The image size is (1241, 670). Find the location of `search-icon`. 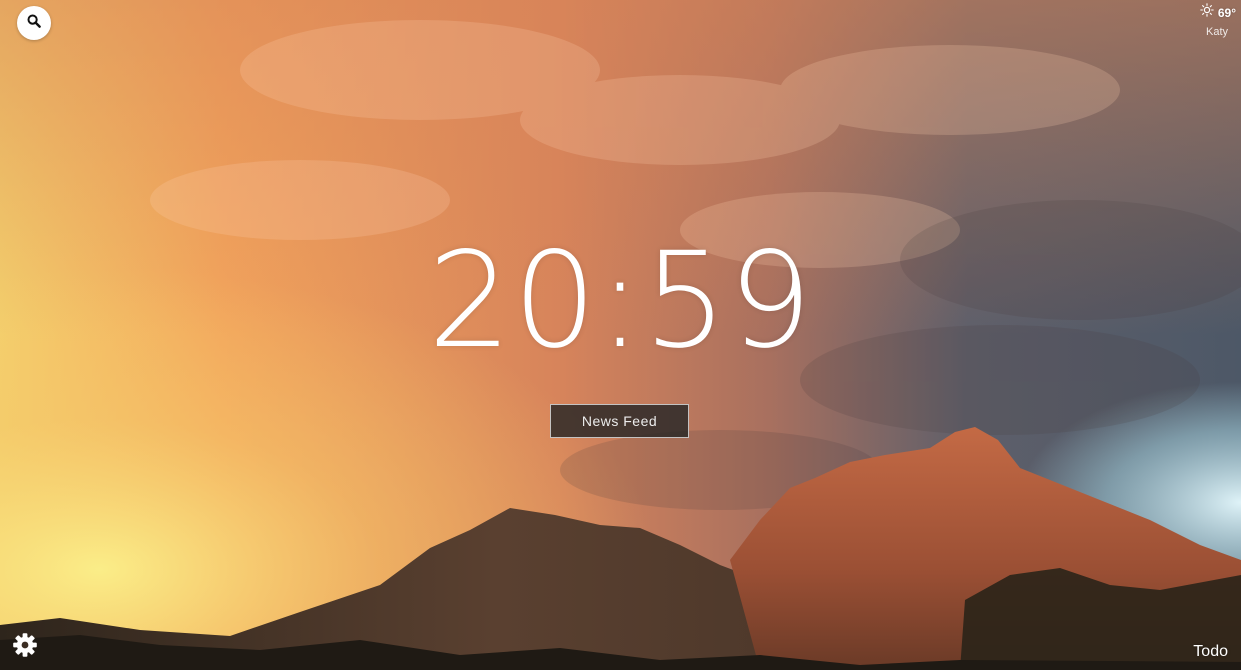

search-icon is located at coordinates (34, 23).